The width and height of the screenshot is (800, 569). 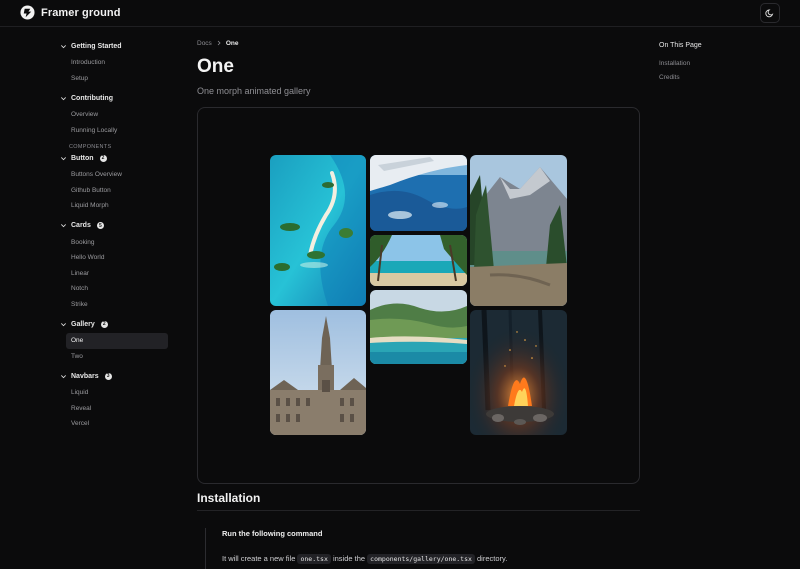 What do you see at coordinates (349, 558) in the screenshot?
I see `step-text-mid: inside the` at bounding box center [349, 558].